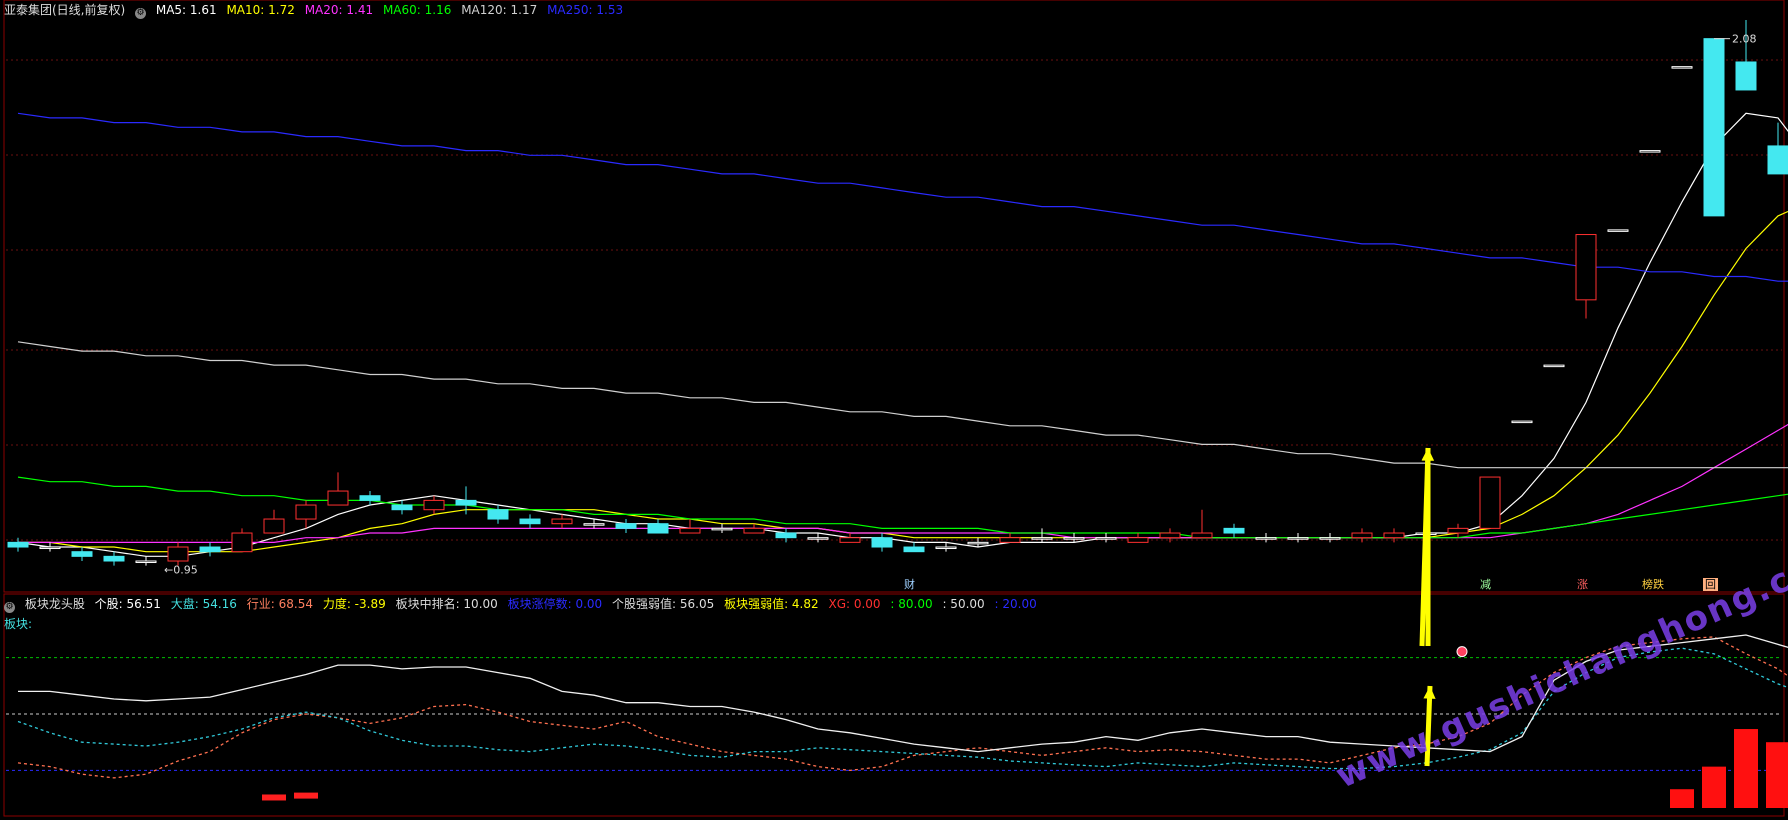 Image resolution: width=1788 pixels, height=820 pixels. I want to click on level50-value: : 50.00, so click(963, 604).